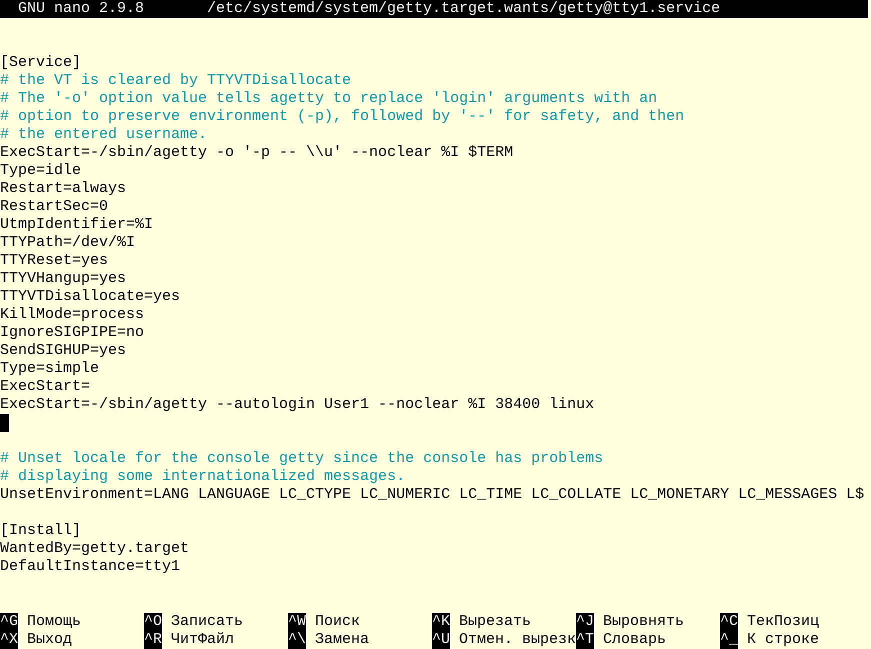 Image resolution: width=871 pixels, height=649 pixels. I want to click on code-line: Restart=always, so click(63, 188).